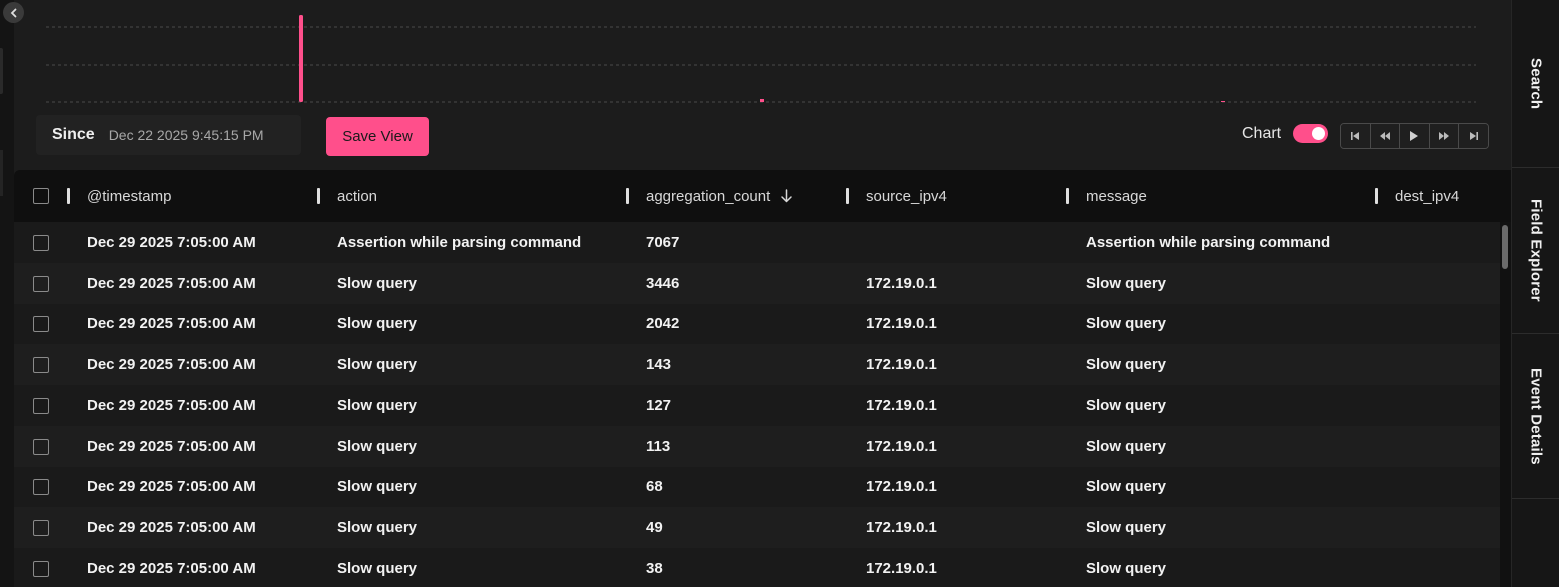 The width and height of the screenshot is (1559, 587). I want to click on column-header-label: aggregation_count, so click(708, 196).